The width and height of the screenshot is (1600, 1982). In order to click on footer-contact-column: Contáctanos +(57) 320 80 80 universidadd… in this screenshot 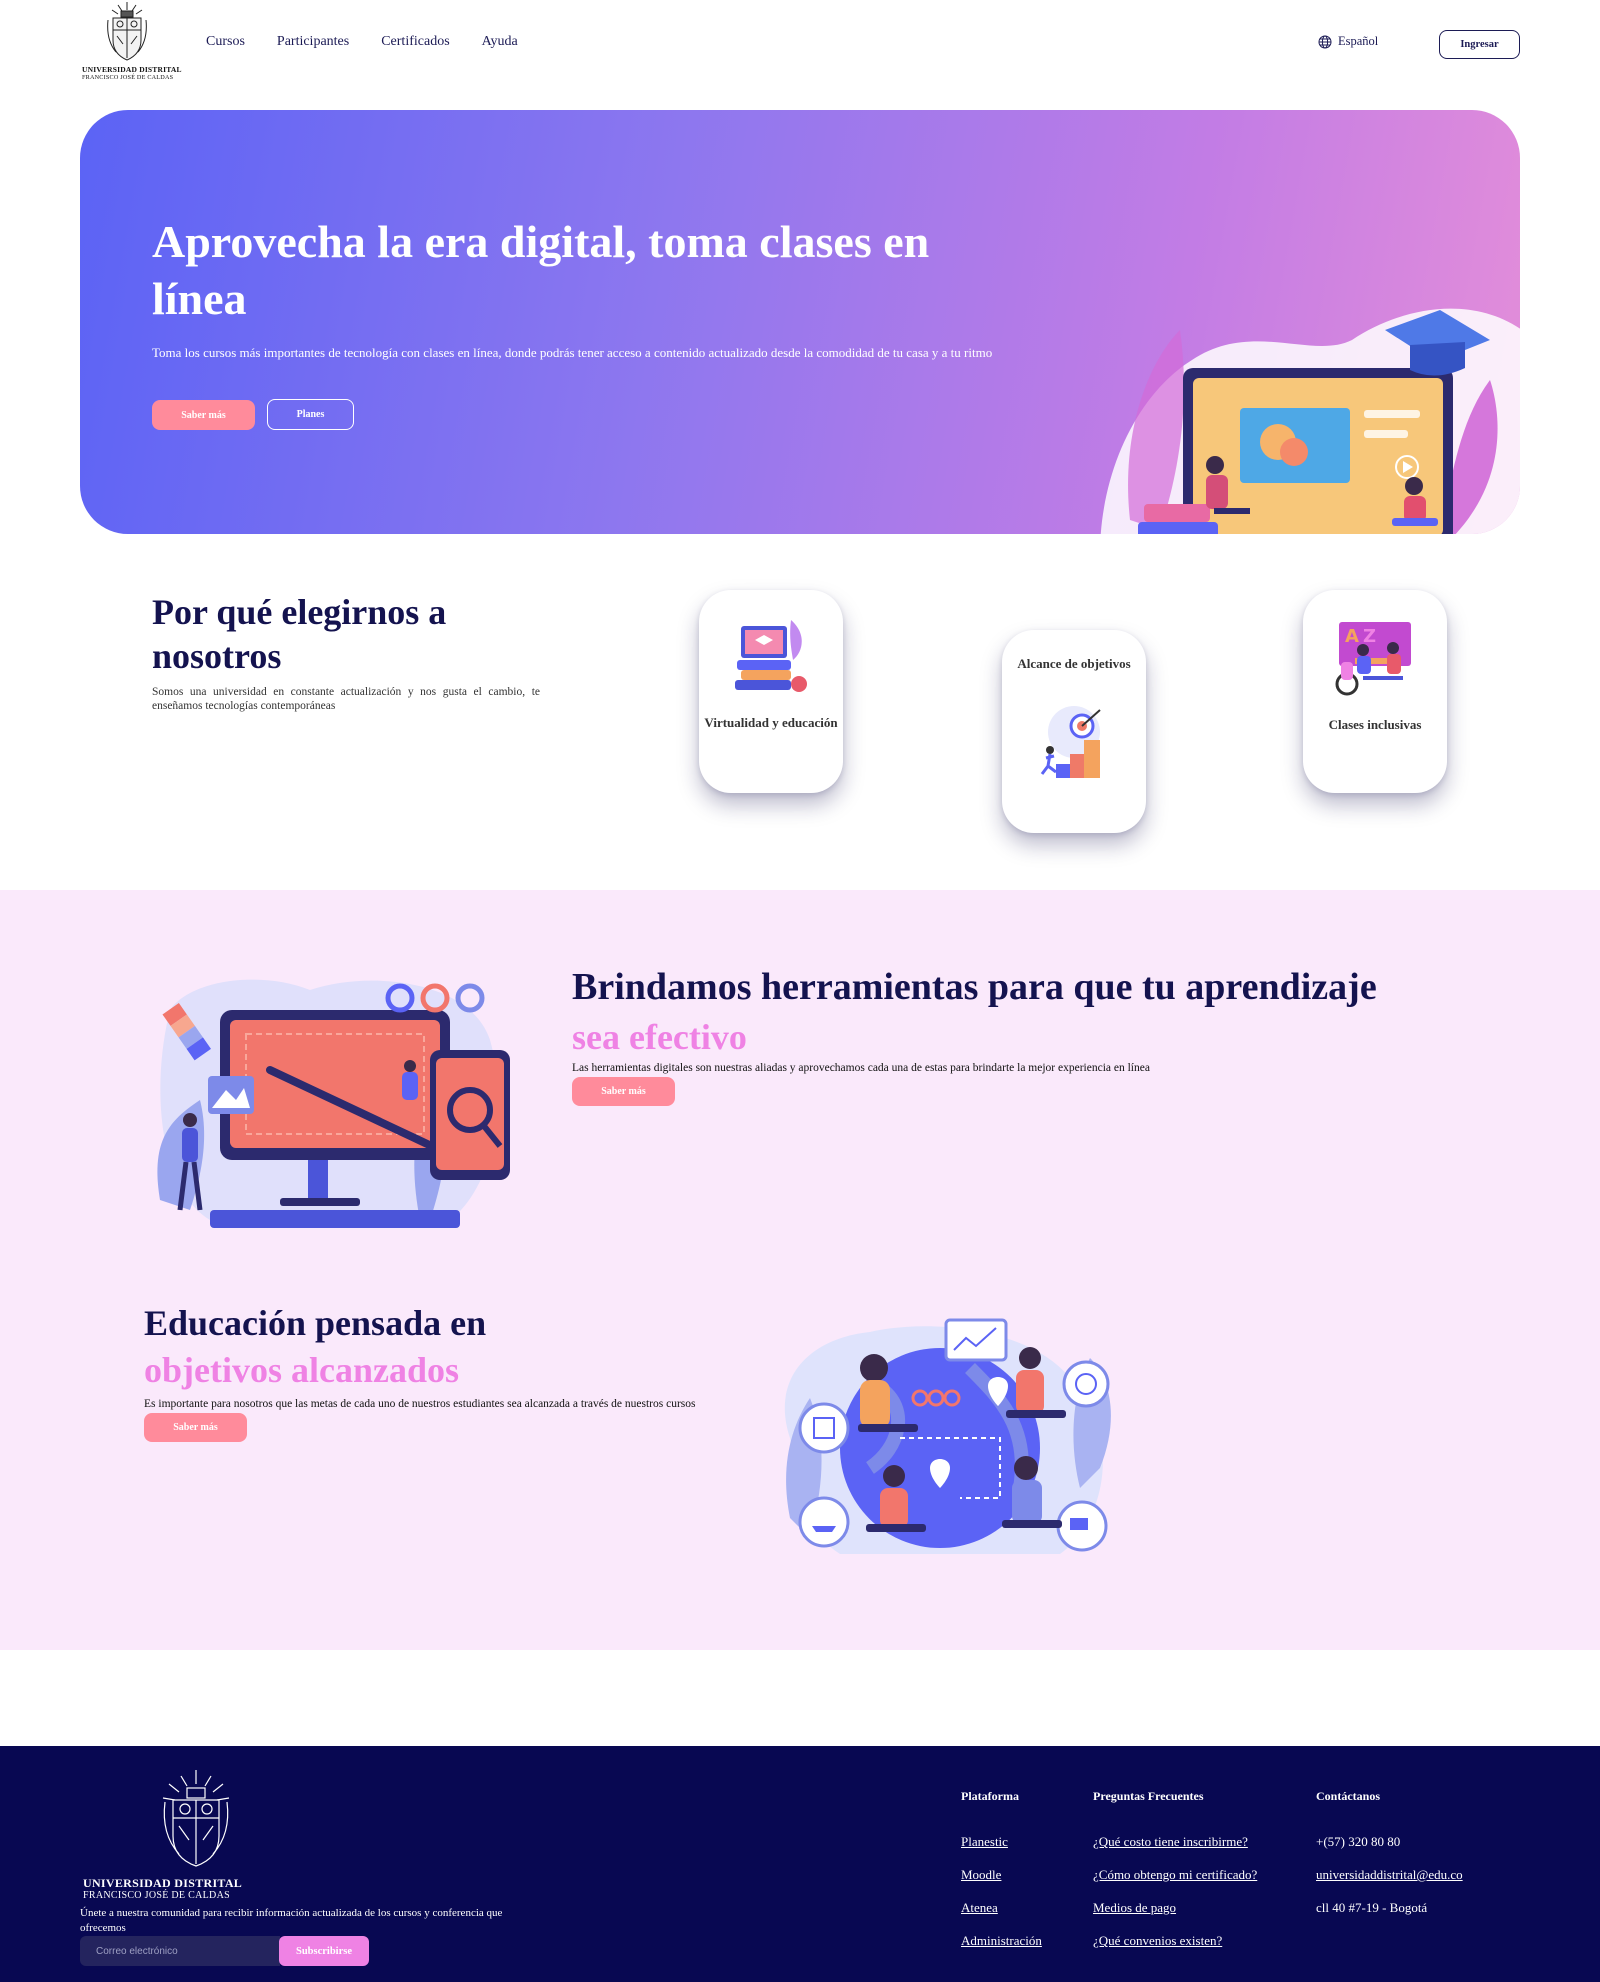, I will do `click(1389, 1861)`.